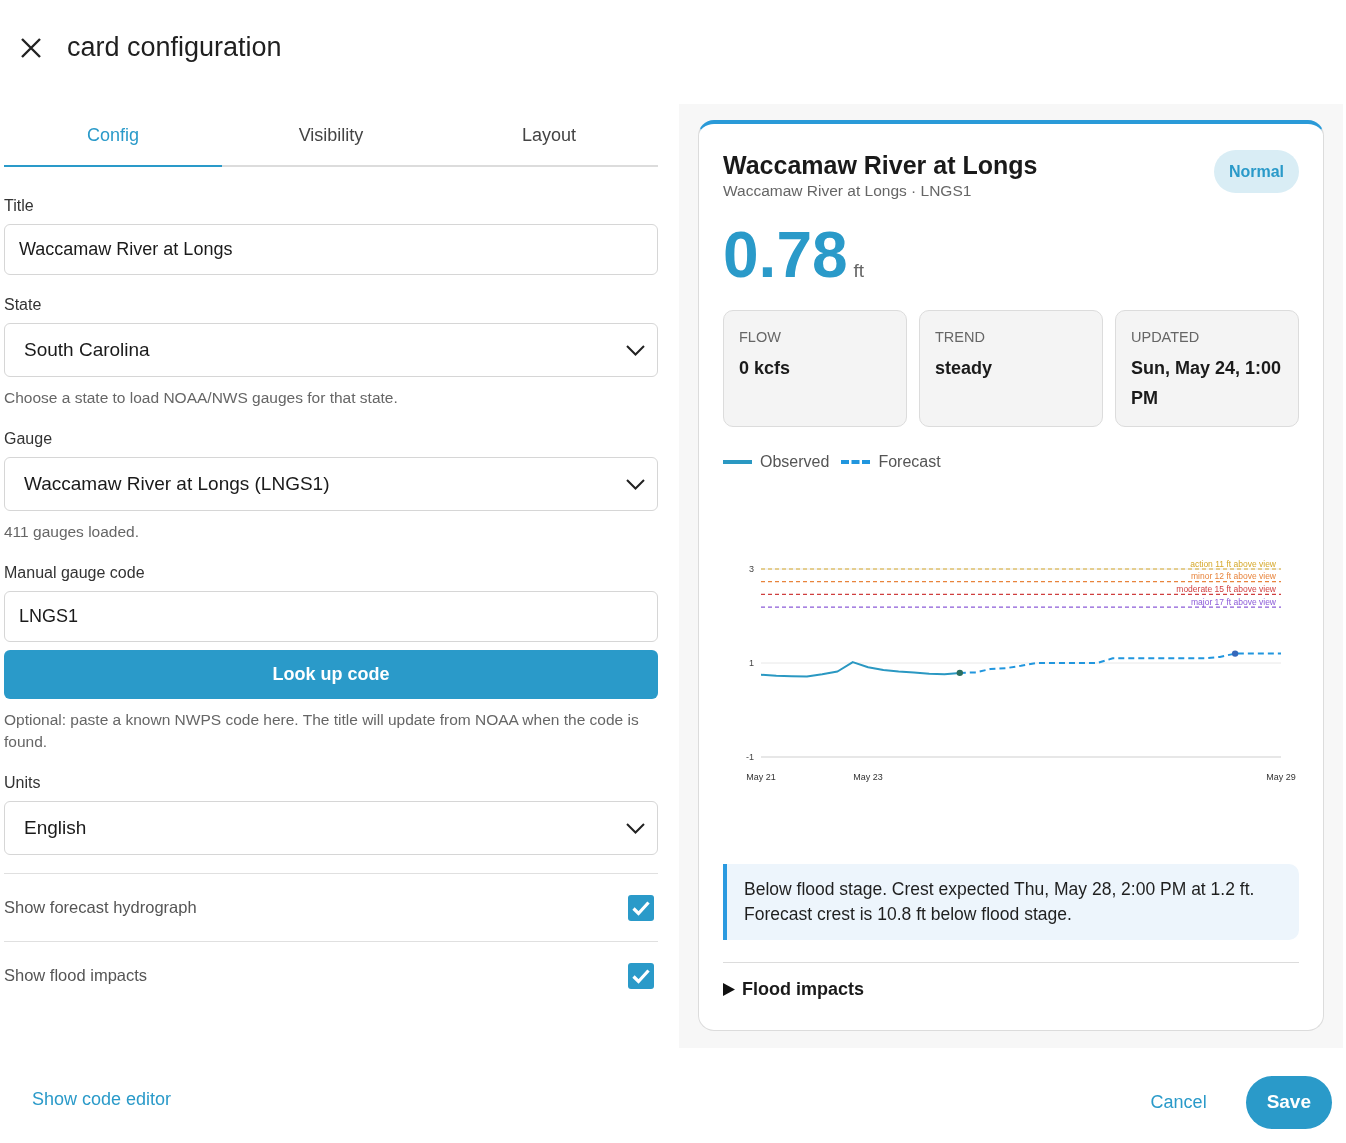 The width and height of the screenshot is (1346, 1143). Describe the element at coordinates (28, 439) in the screenshot. I see `field-label: Gauge` at that location.